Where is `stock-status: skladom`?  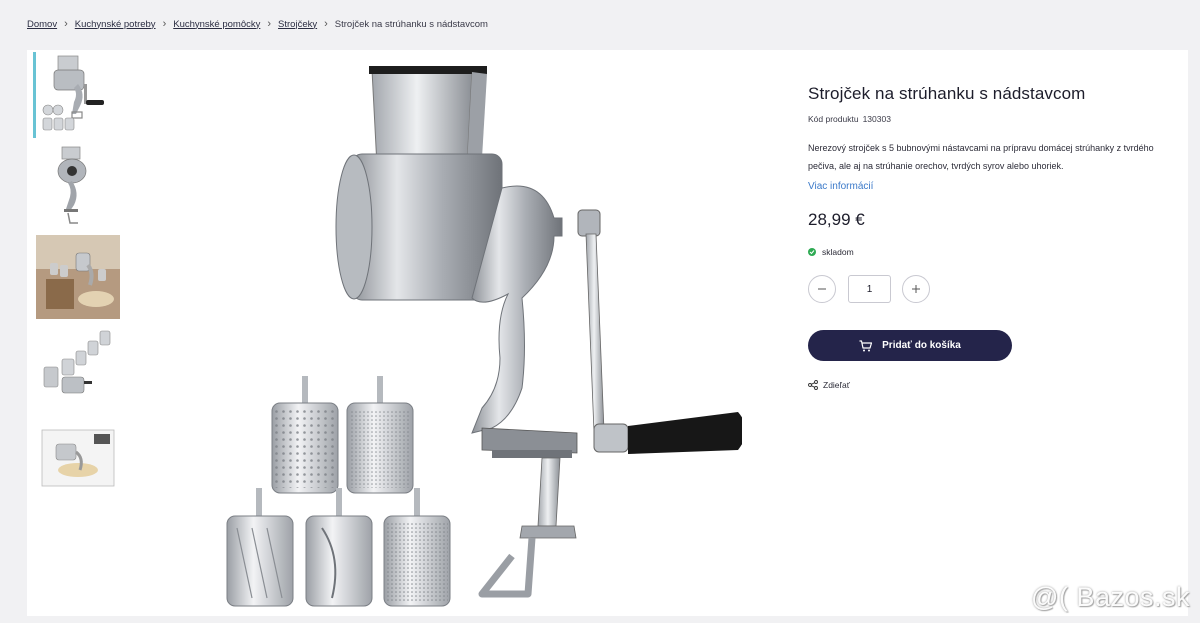 stock-status: skladom is located at coordinates (988, 252).